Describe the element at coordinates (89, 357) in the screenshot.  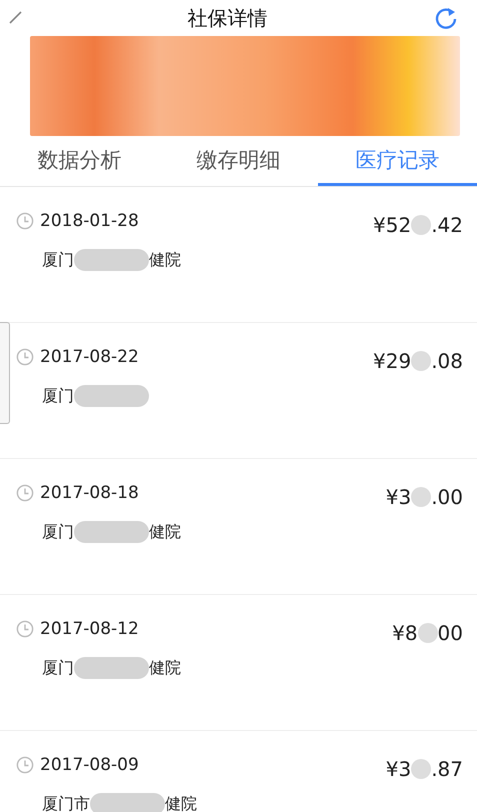
I see `record-date: 2017-08-22` at that location.